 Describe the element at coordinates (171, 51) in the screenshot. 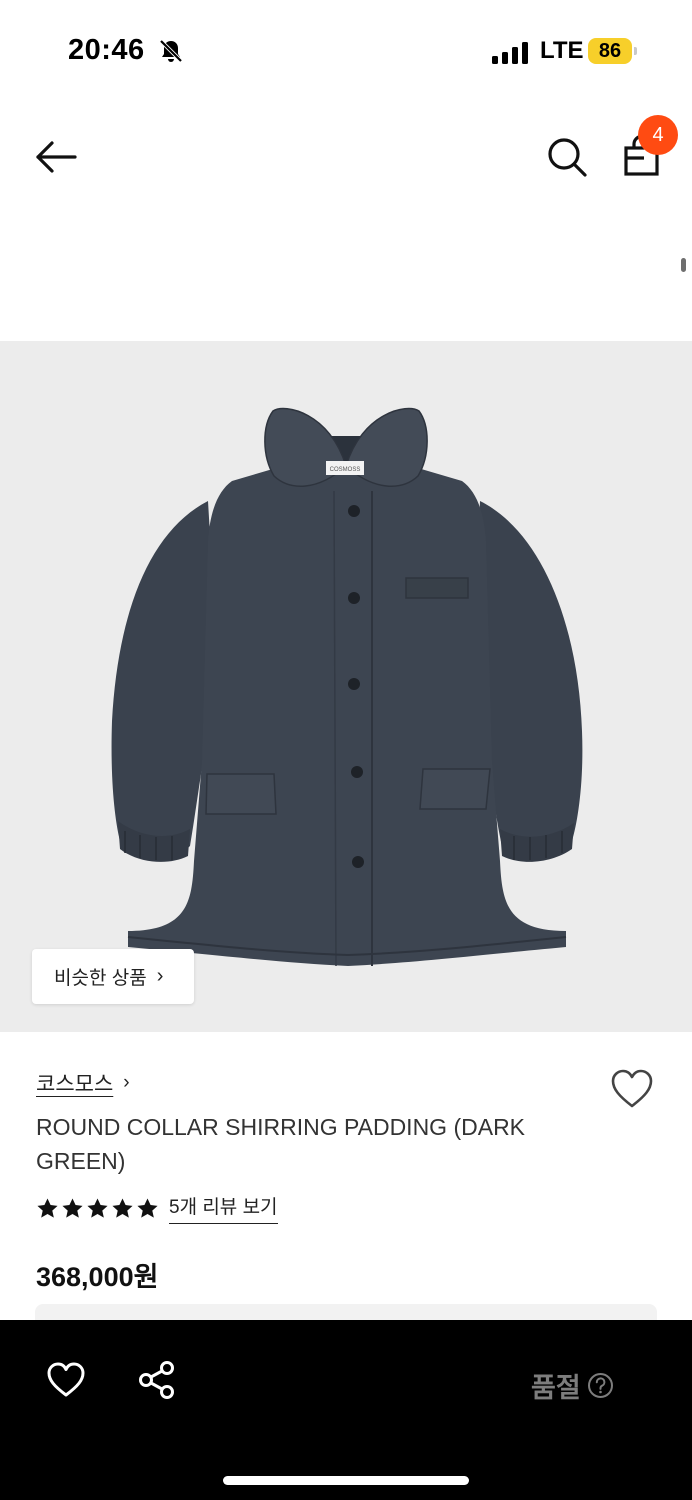

I see `bell-off-icon` at that location.